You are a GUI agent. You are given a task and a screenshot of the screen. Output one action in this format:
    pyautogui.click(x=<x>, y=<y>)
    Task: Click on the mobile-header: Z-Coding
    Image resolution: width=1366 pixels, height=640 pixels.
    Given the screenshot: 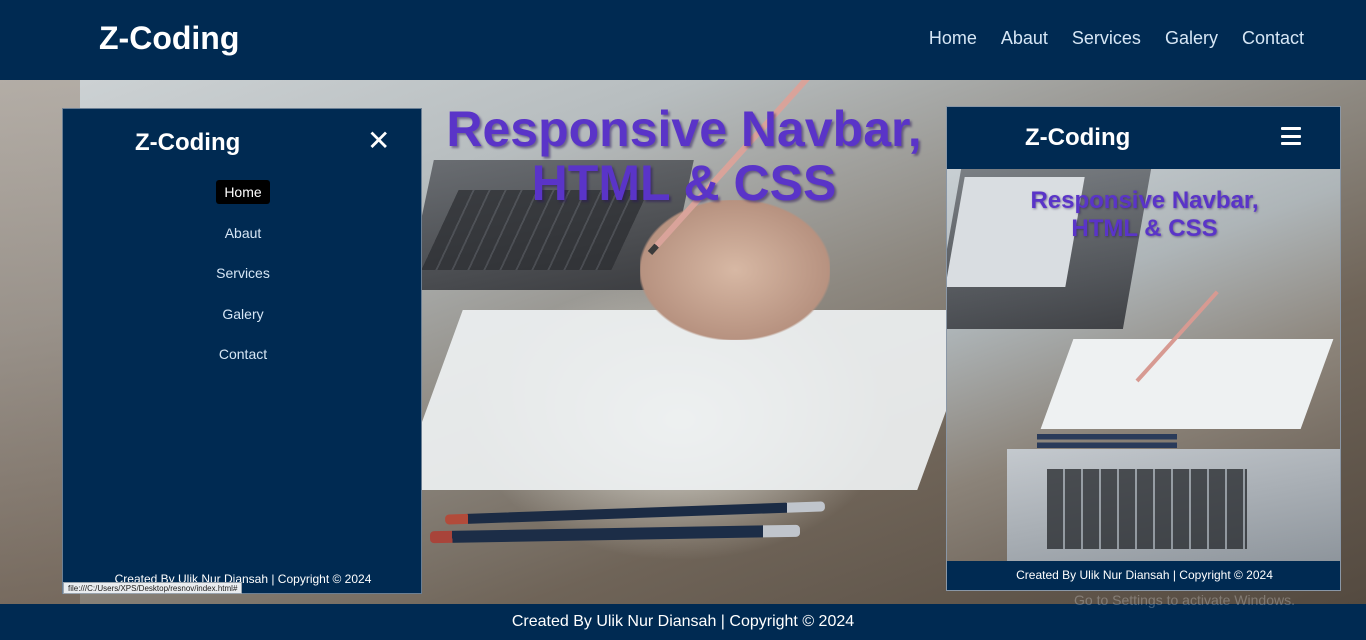 What is the action you would take?
    pyautogui.click(x=1143, y=138)
    